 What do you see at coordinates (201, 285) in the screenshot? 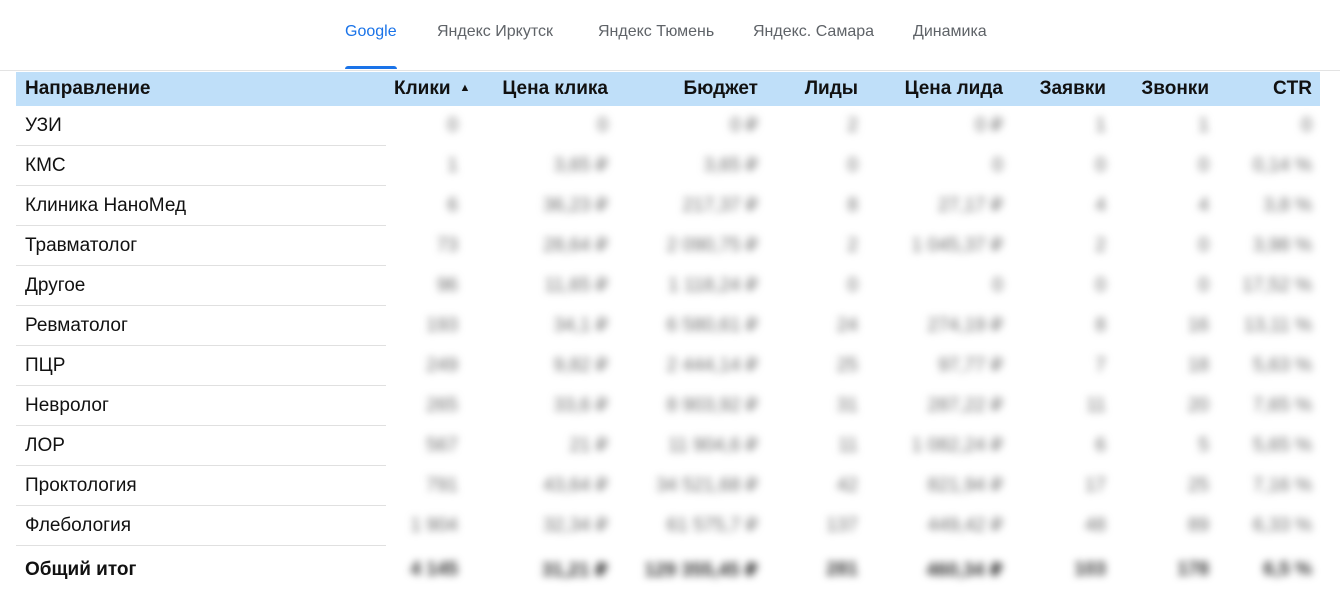
I see `row-direction-name: Другое` at bounding box center [201, 285].